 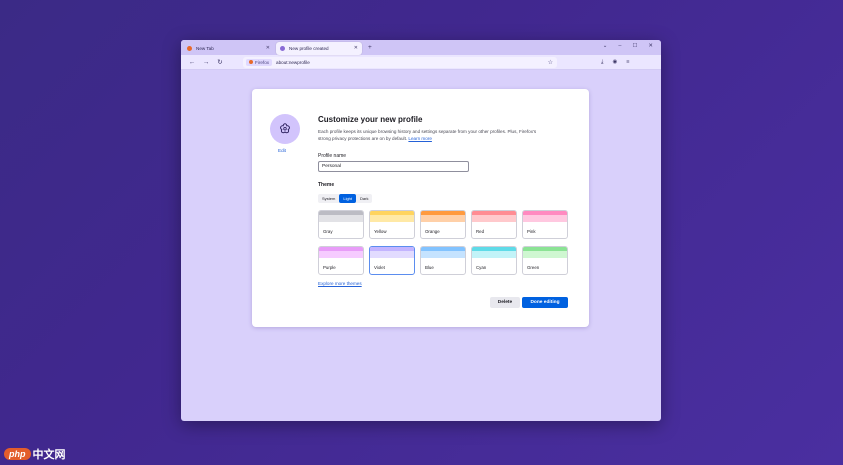 What do you see at coordinates (619, 46) in the screenshot?
I see `minimize-icon: –` at bounding box center [619, 46].